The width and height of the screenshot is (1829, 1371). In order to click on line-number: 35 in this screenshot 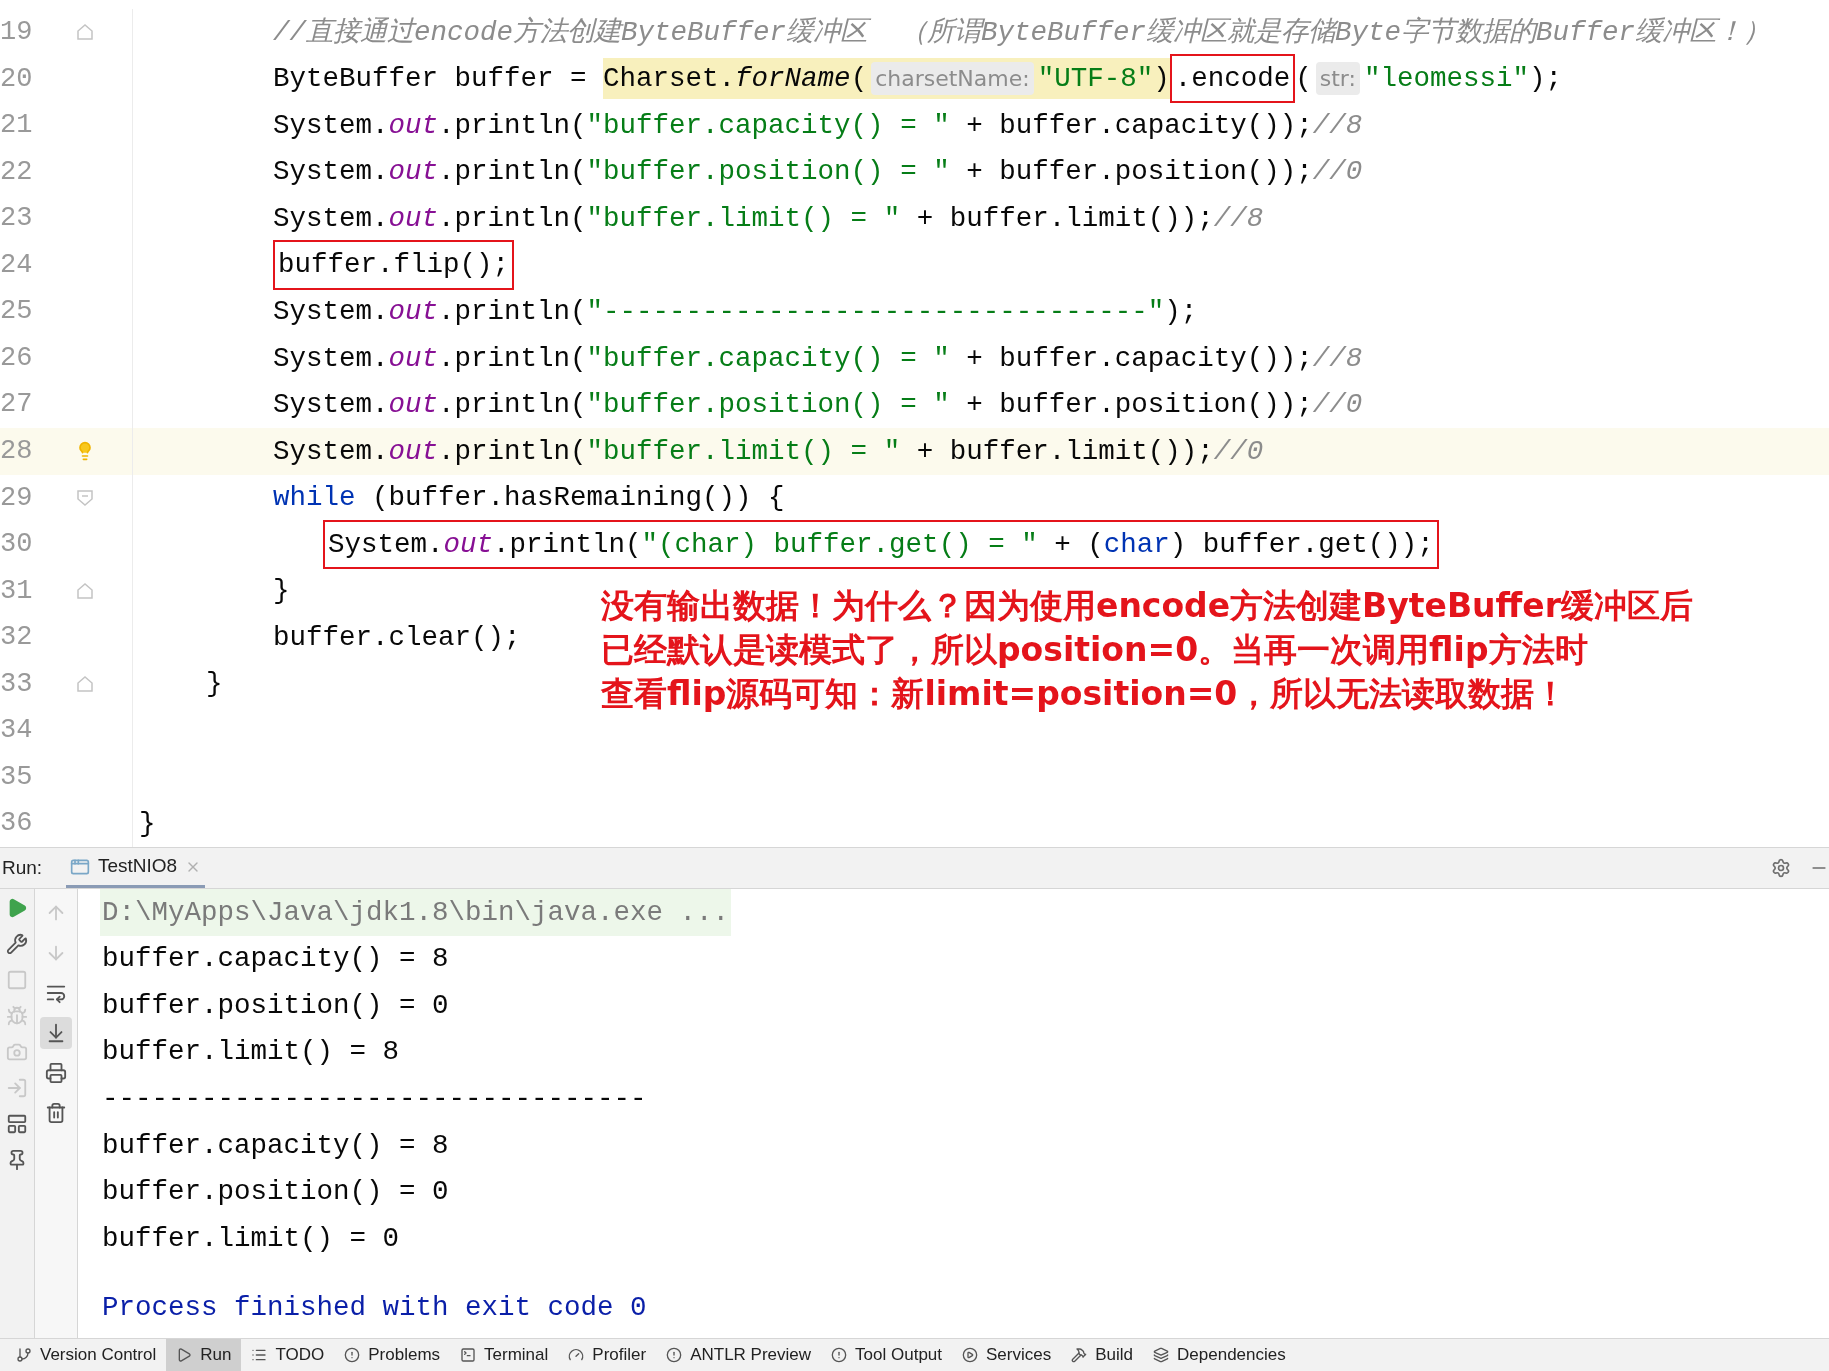, I will do `click(17, 777)`.